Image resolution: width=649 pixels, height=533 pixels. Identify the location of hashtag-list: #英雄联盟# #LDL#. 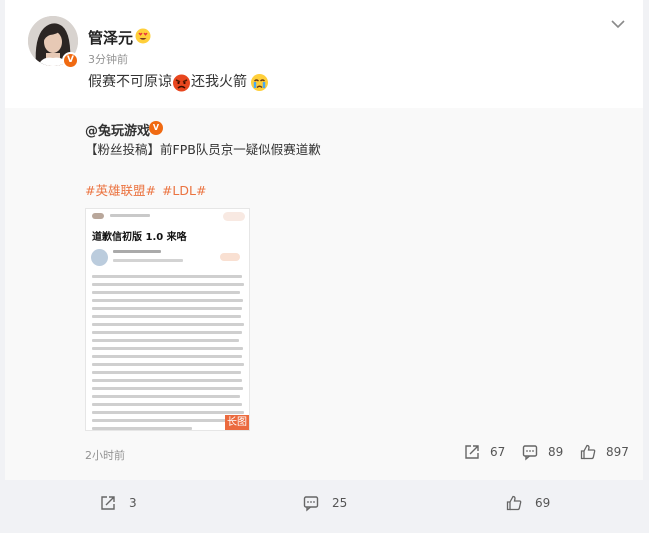
(148, 189).